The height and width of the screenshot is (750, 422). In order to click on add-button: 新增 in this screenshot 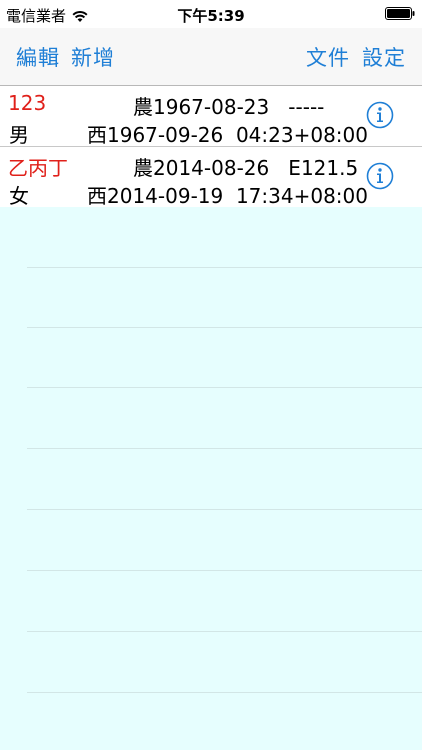, I will do `click(93, 57)`.